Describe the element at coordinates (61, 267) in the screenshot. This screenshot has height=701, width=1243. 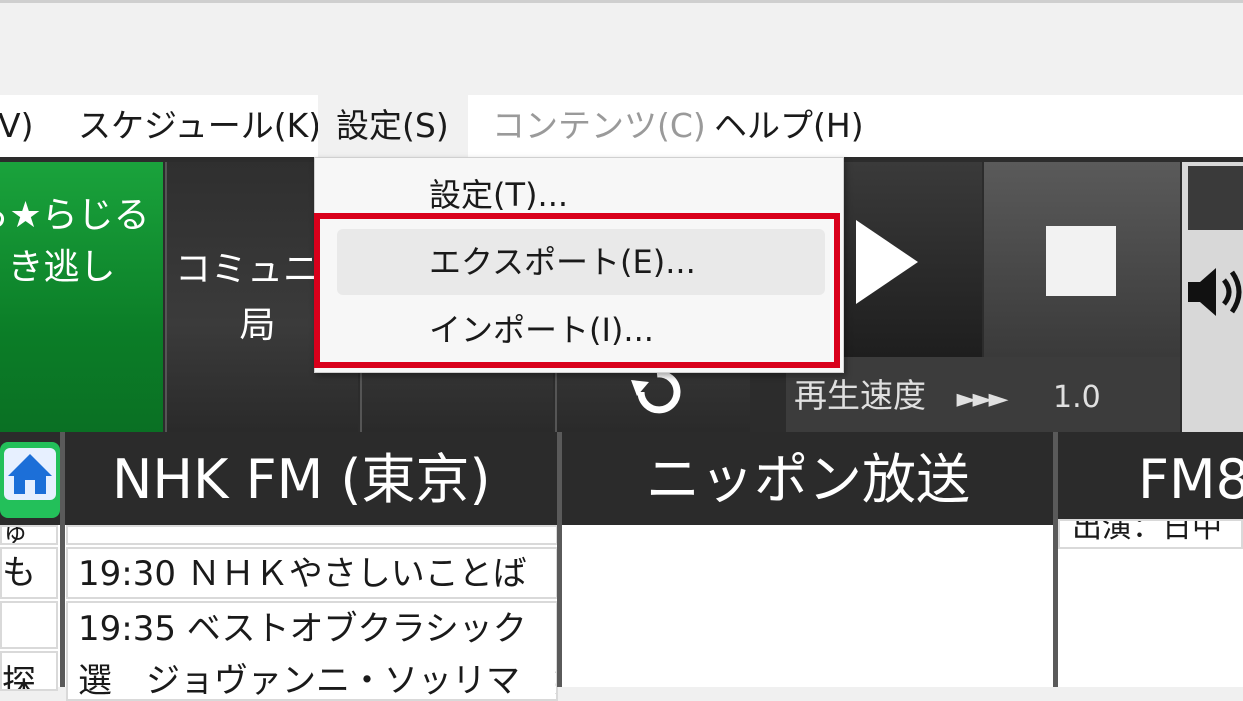
I see `timefree-label-2: き逃し` at that location.